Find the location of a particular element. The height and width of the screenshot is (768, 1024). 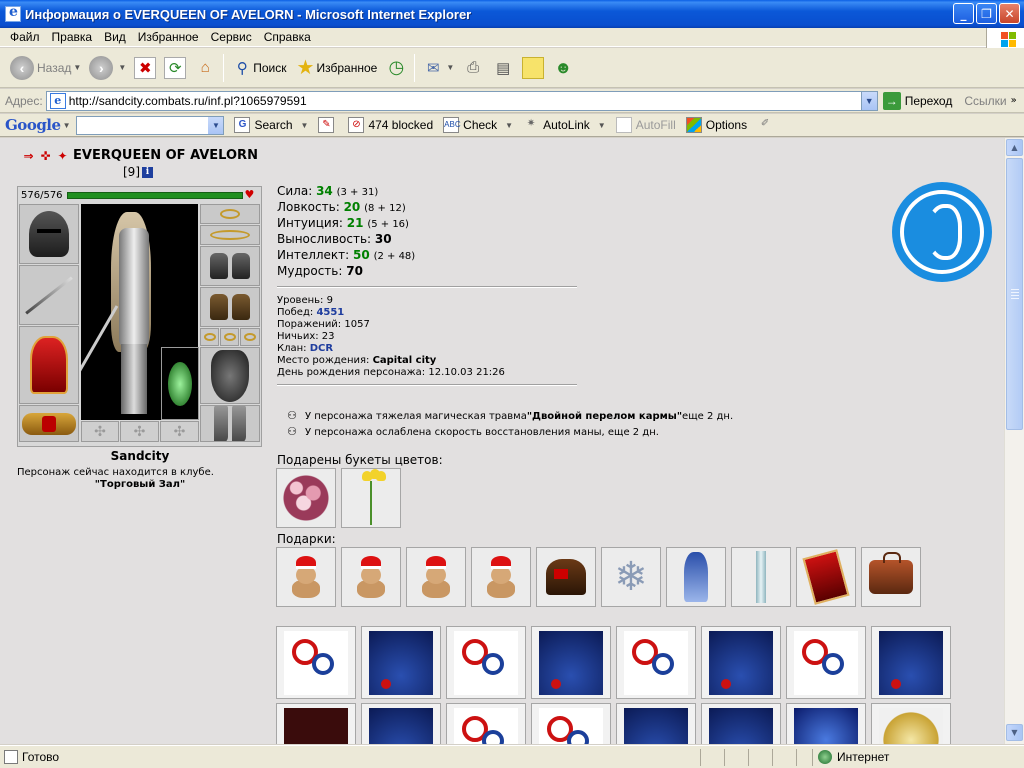

print-button: ⎙ is located at coordinates (473, 68).